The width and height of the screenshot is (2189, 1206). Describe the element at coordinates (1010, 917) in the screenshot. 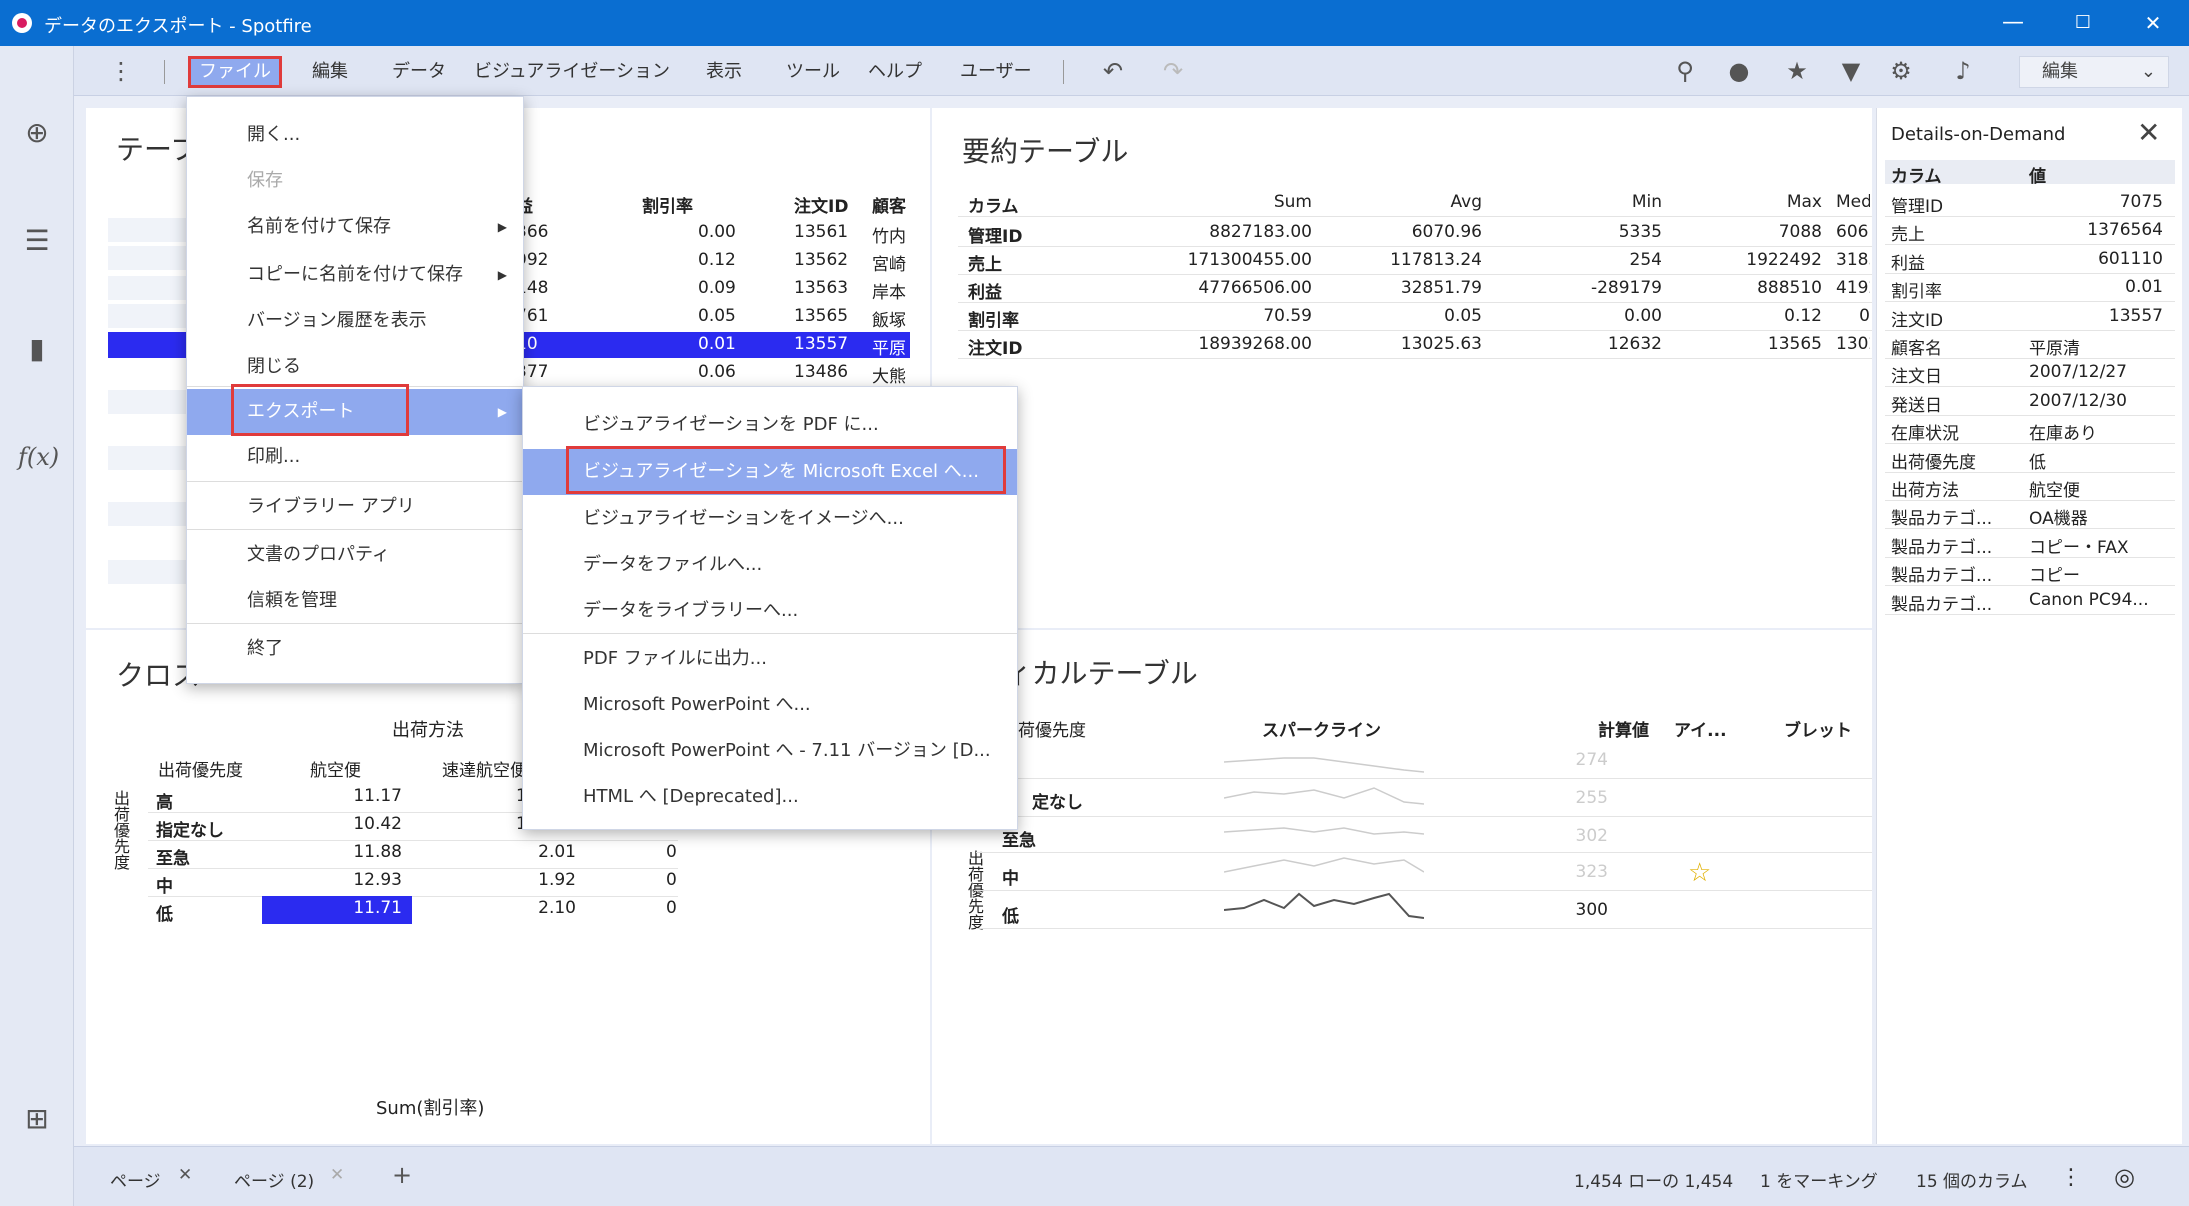

I see `row-label: 低` at that location.